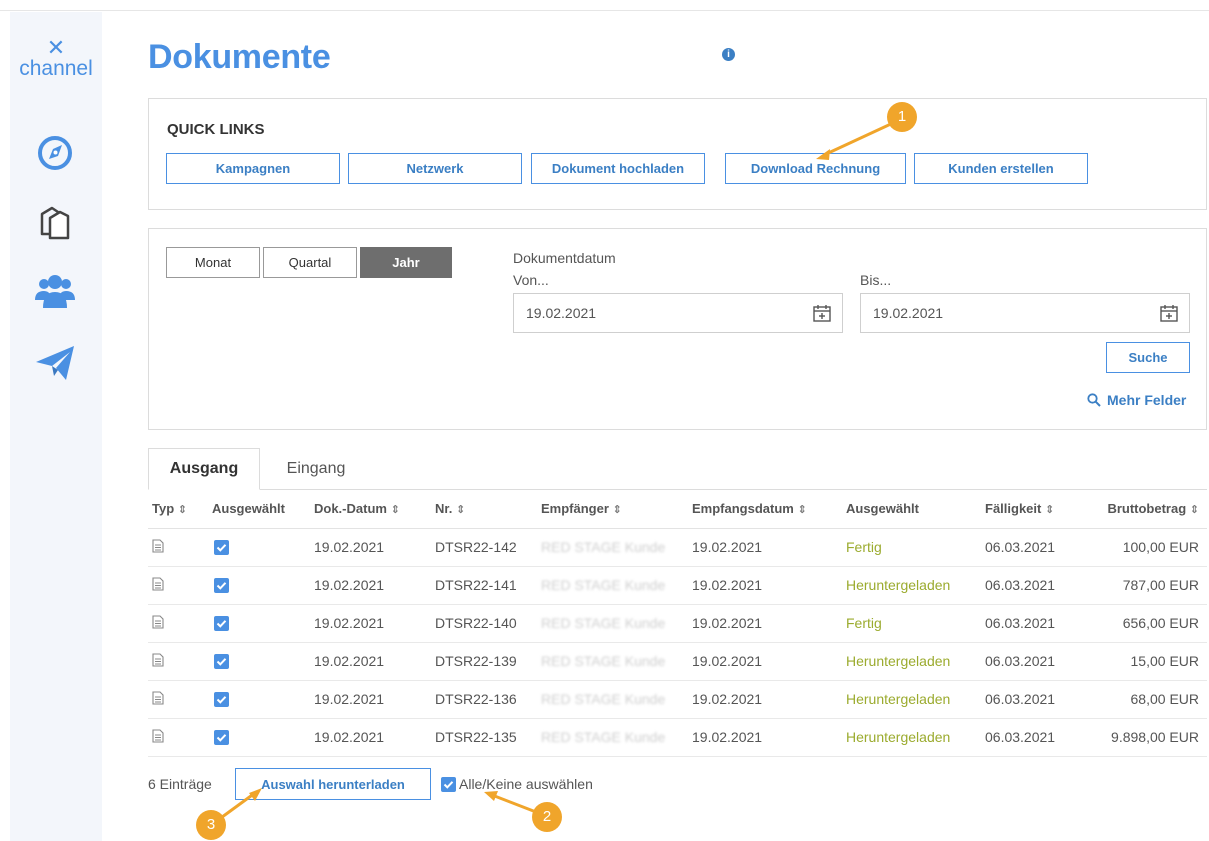  Describe the element at coordinates (204, 469) in the screenshot. I see `tab-ausgang: Ausgang` at that location.